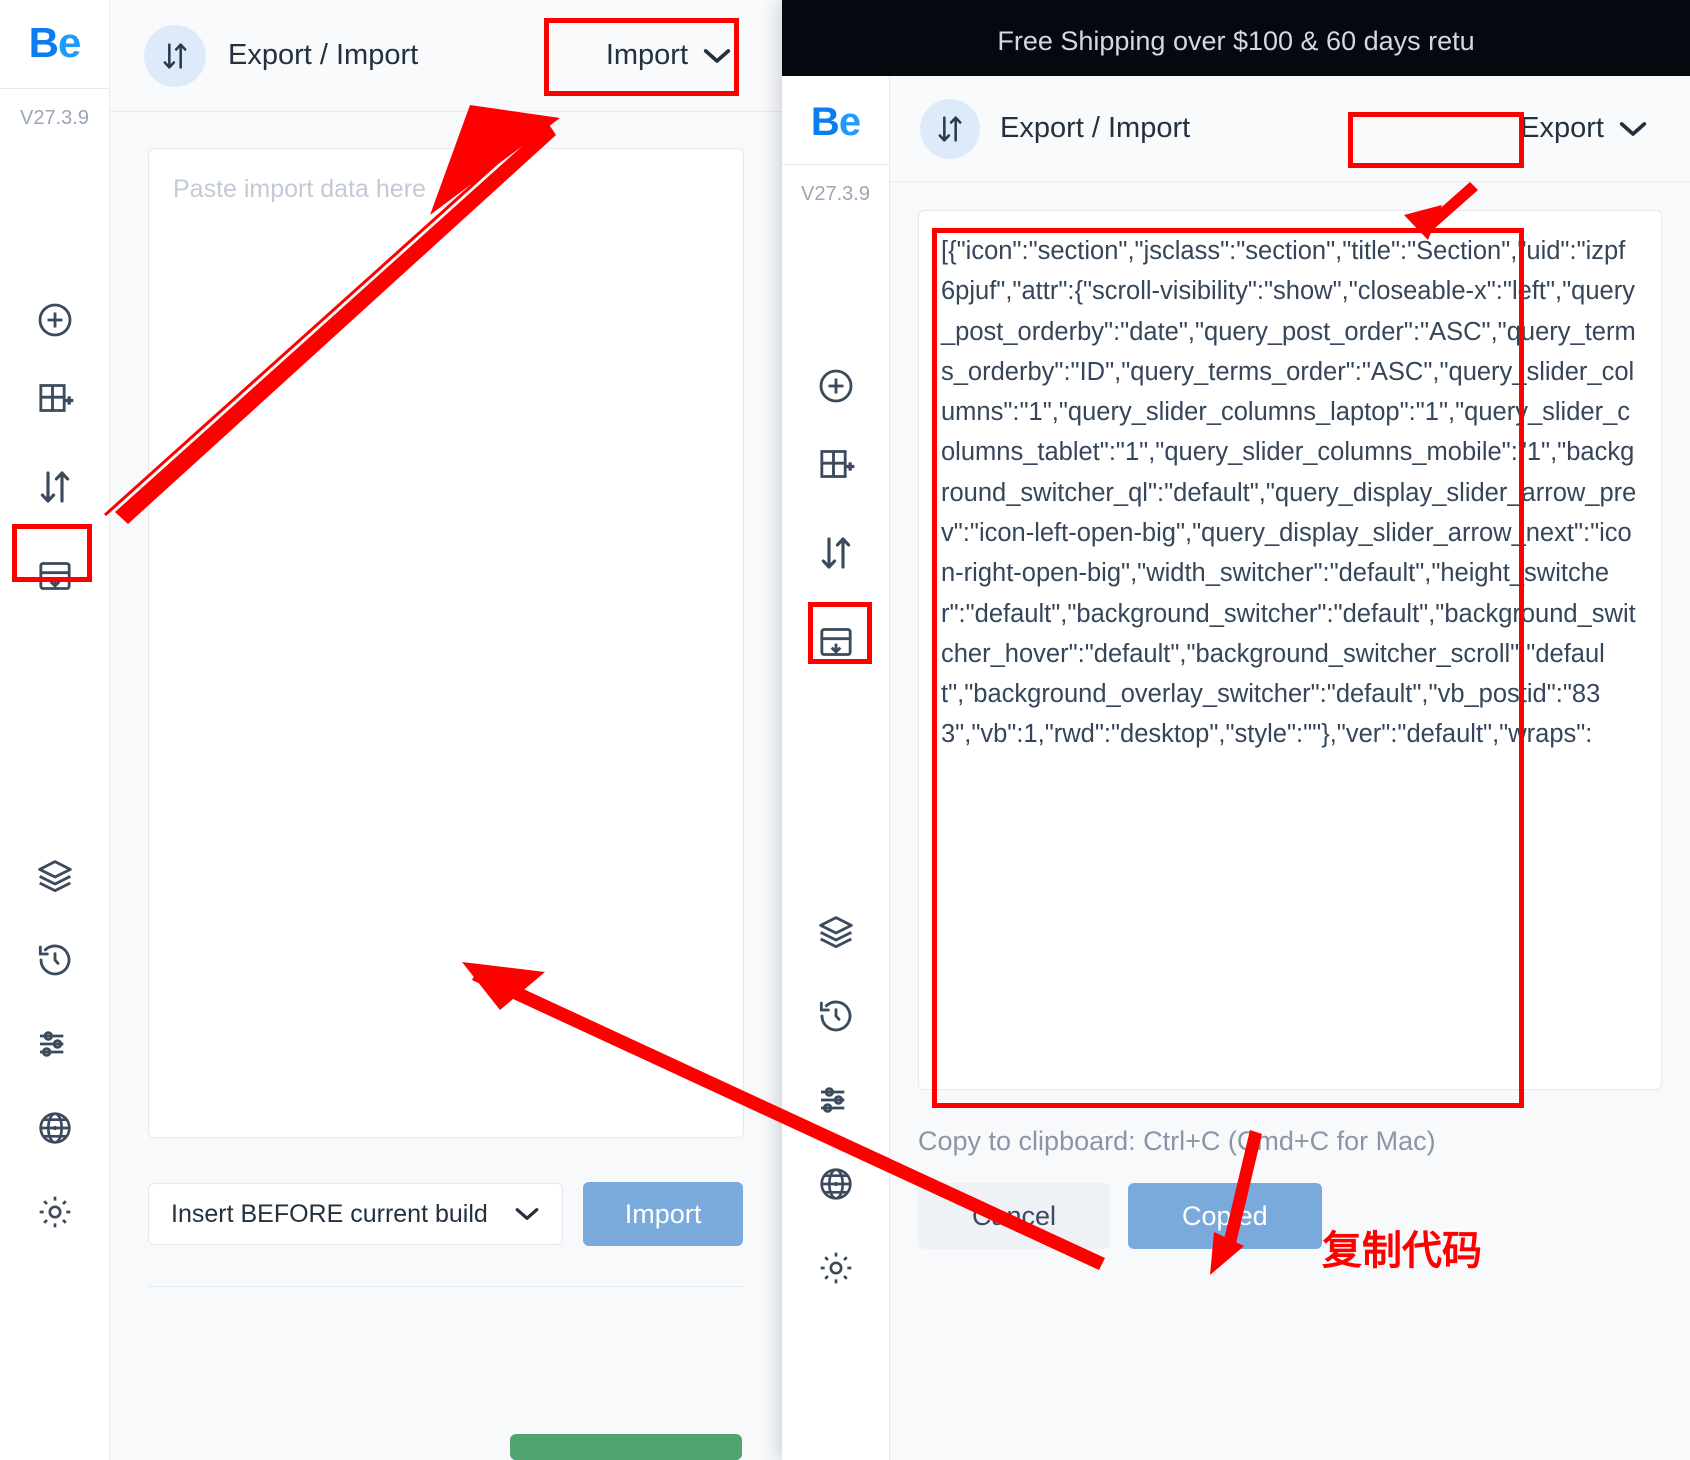  I want to click on left-sidebar-rail: Be V27.3.9, so click(55, 730).